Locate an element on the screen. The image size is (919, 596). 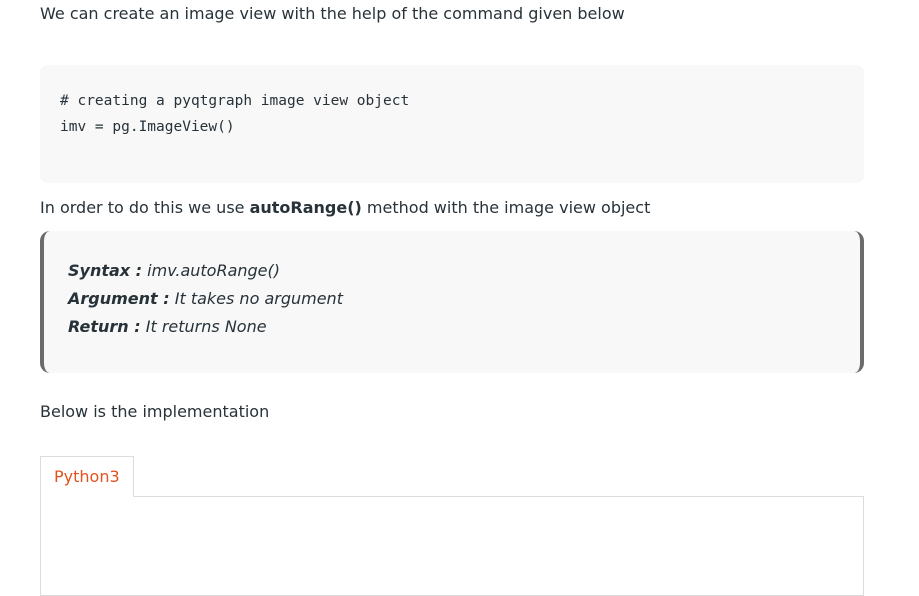
return-row: Return : It returns None is located at coordinates (452, 327).